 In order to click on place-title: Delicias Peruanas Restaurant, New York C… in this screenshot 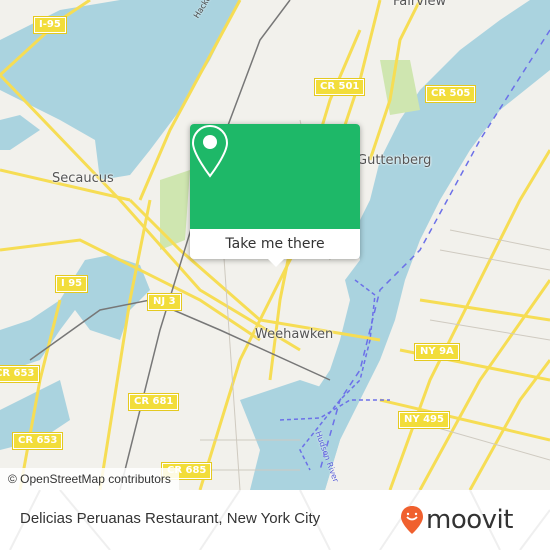, I will do `click(170, 518)`.